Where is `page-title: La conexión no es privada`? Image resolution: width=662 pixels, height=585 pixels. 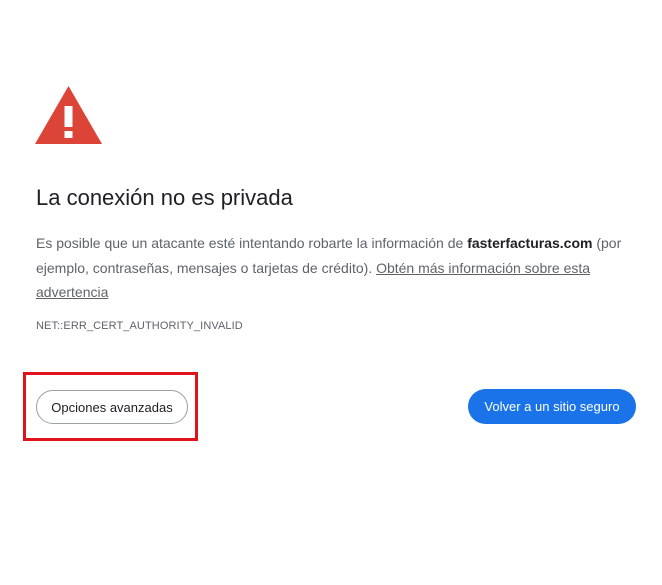 page-title: La conexión no es privada is located at coordinates (164, 197).